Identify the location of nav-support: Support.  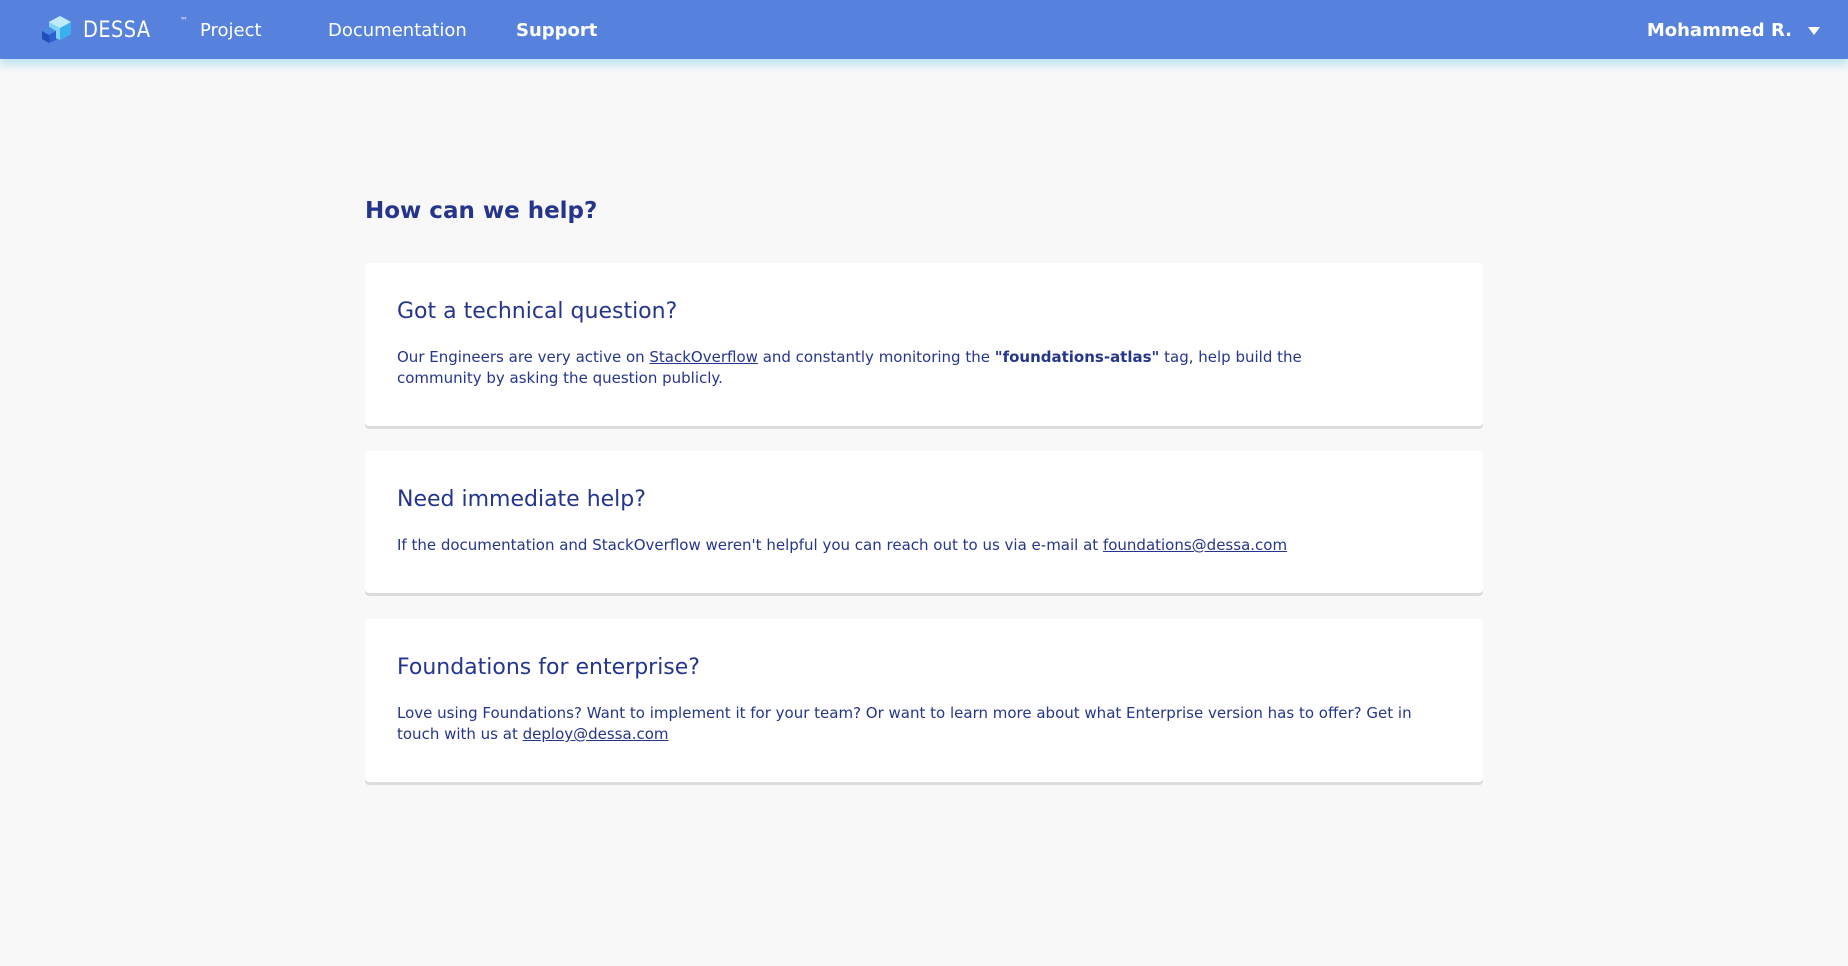
(556, 30).